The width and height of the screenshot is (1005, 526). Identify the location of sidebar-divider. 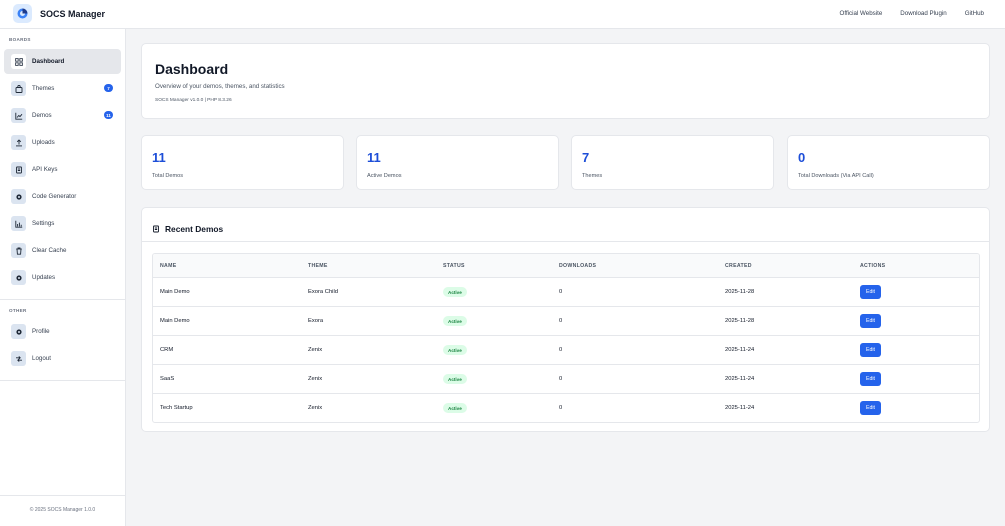
(62, 299).